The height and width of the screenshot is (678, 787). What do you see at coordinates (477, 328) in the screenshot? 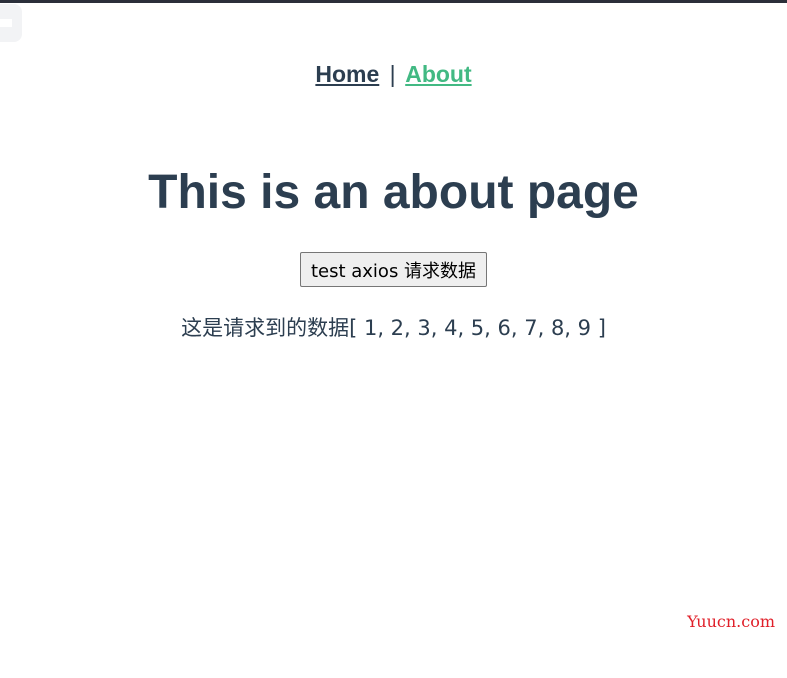
I see `result-values: [ 1, 2, 3, 4, 5, 6, 7, 8, 9 ]` at bounding box center [477, 328].